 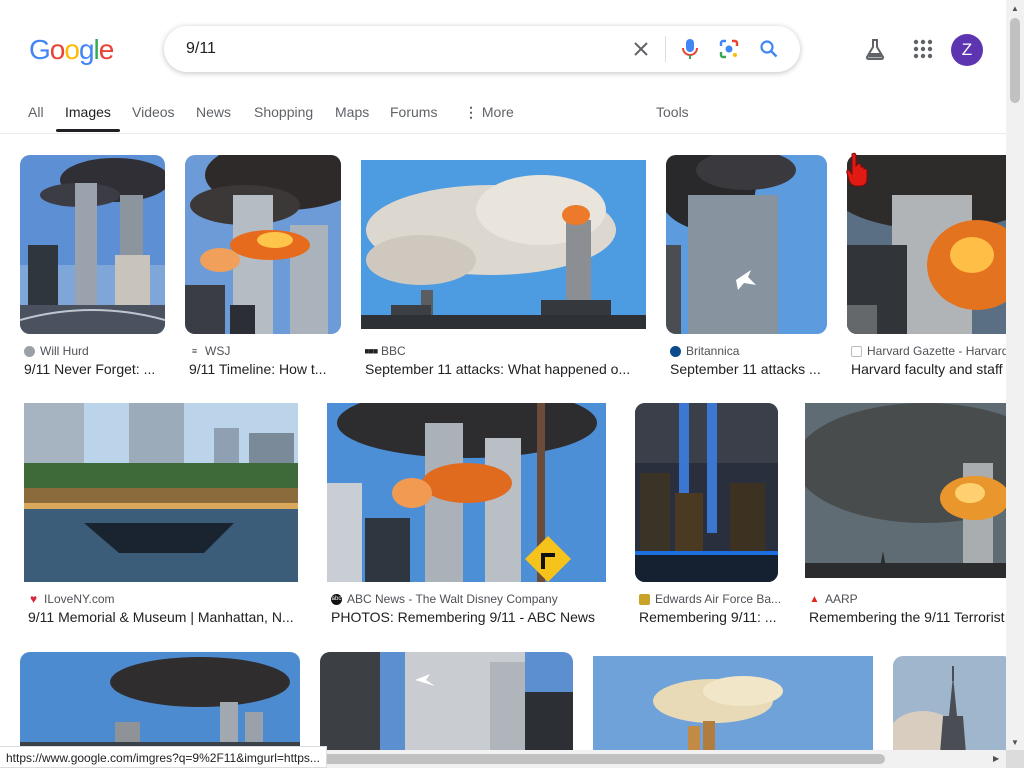 What do you see at coordinates (106, 49) in the screenshot?
I see `logo-letter: e` at bounding box center [106, 49].